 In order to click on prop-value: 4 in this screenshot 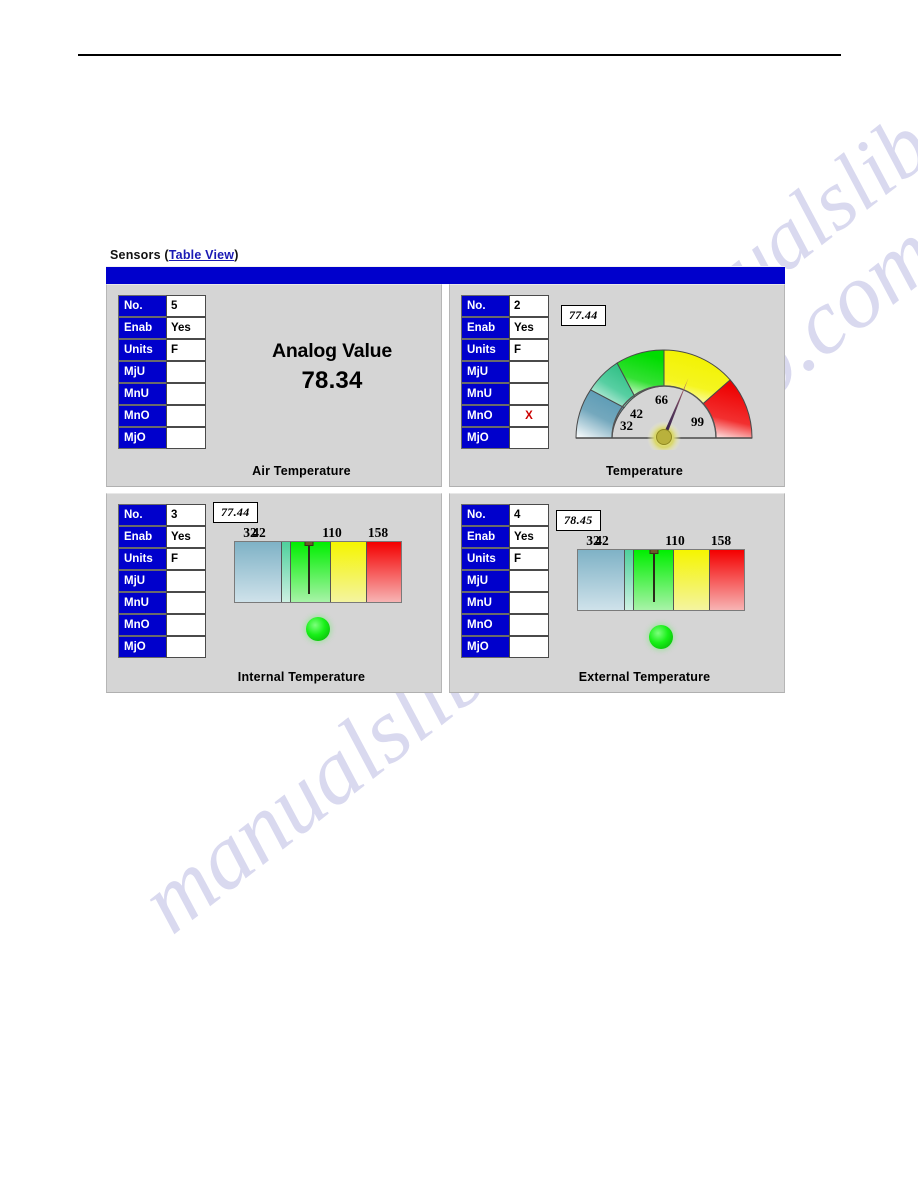, I will do `click(529, 515)`.